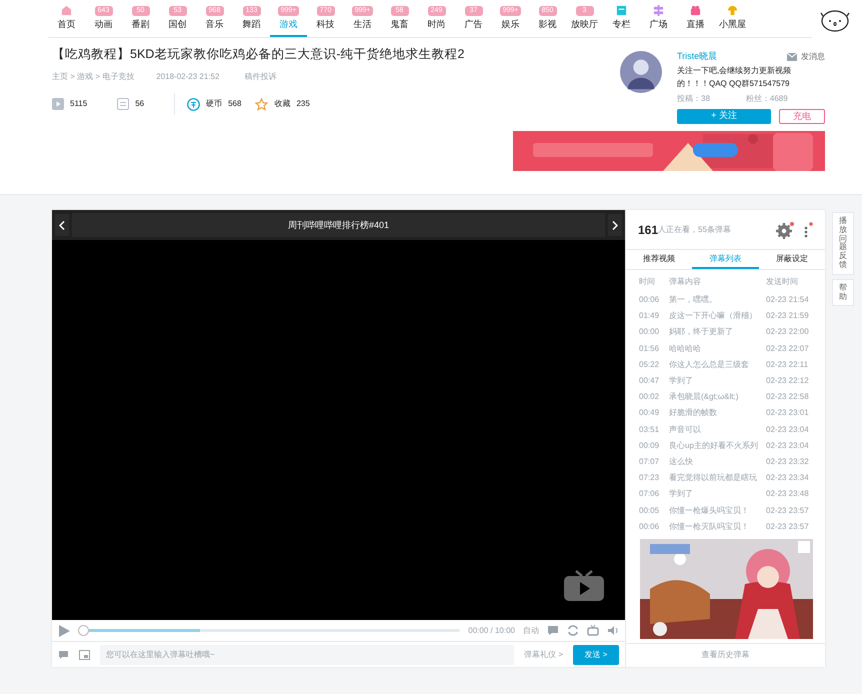 This screenshot has width=862, height=694. Describe the element at coordinates (649, 364) in the screenshot. I see `table-cell-text: 05:22` at that location.